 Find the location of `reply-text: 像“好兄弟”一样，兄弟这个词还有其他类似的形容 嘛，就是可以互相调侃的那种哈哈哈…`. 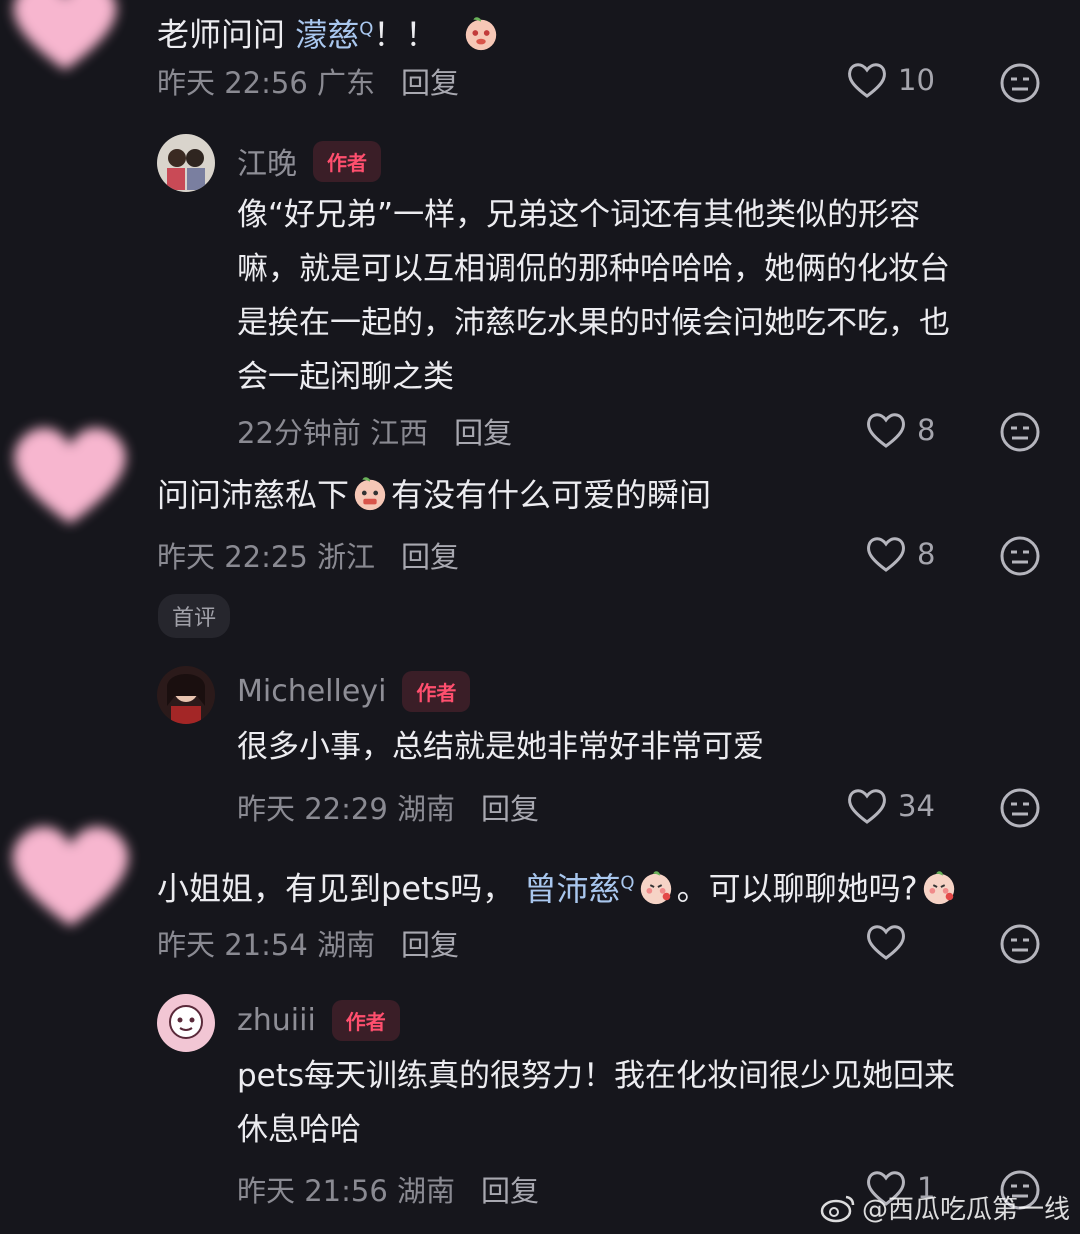

reply-text: 像“好兄弟”一样，兄弟这个词还有其他类似的形容 嘛，就是可以互相调侃的那种哈哈哈… is located at coordinates (593, 296).